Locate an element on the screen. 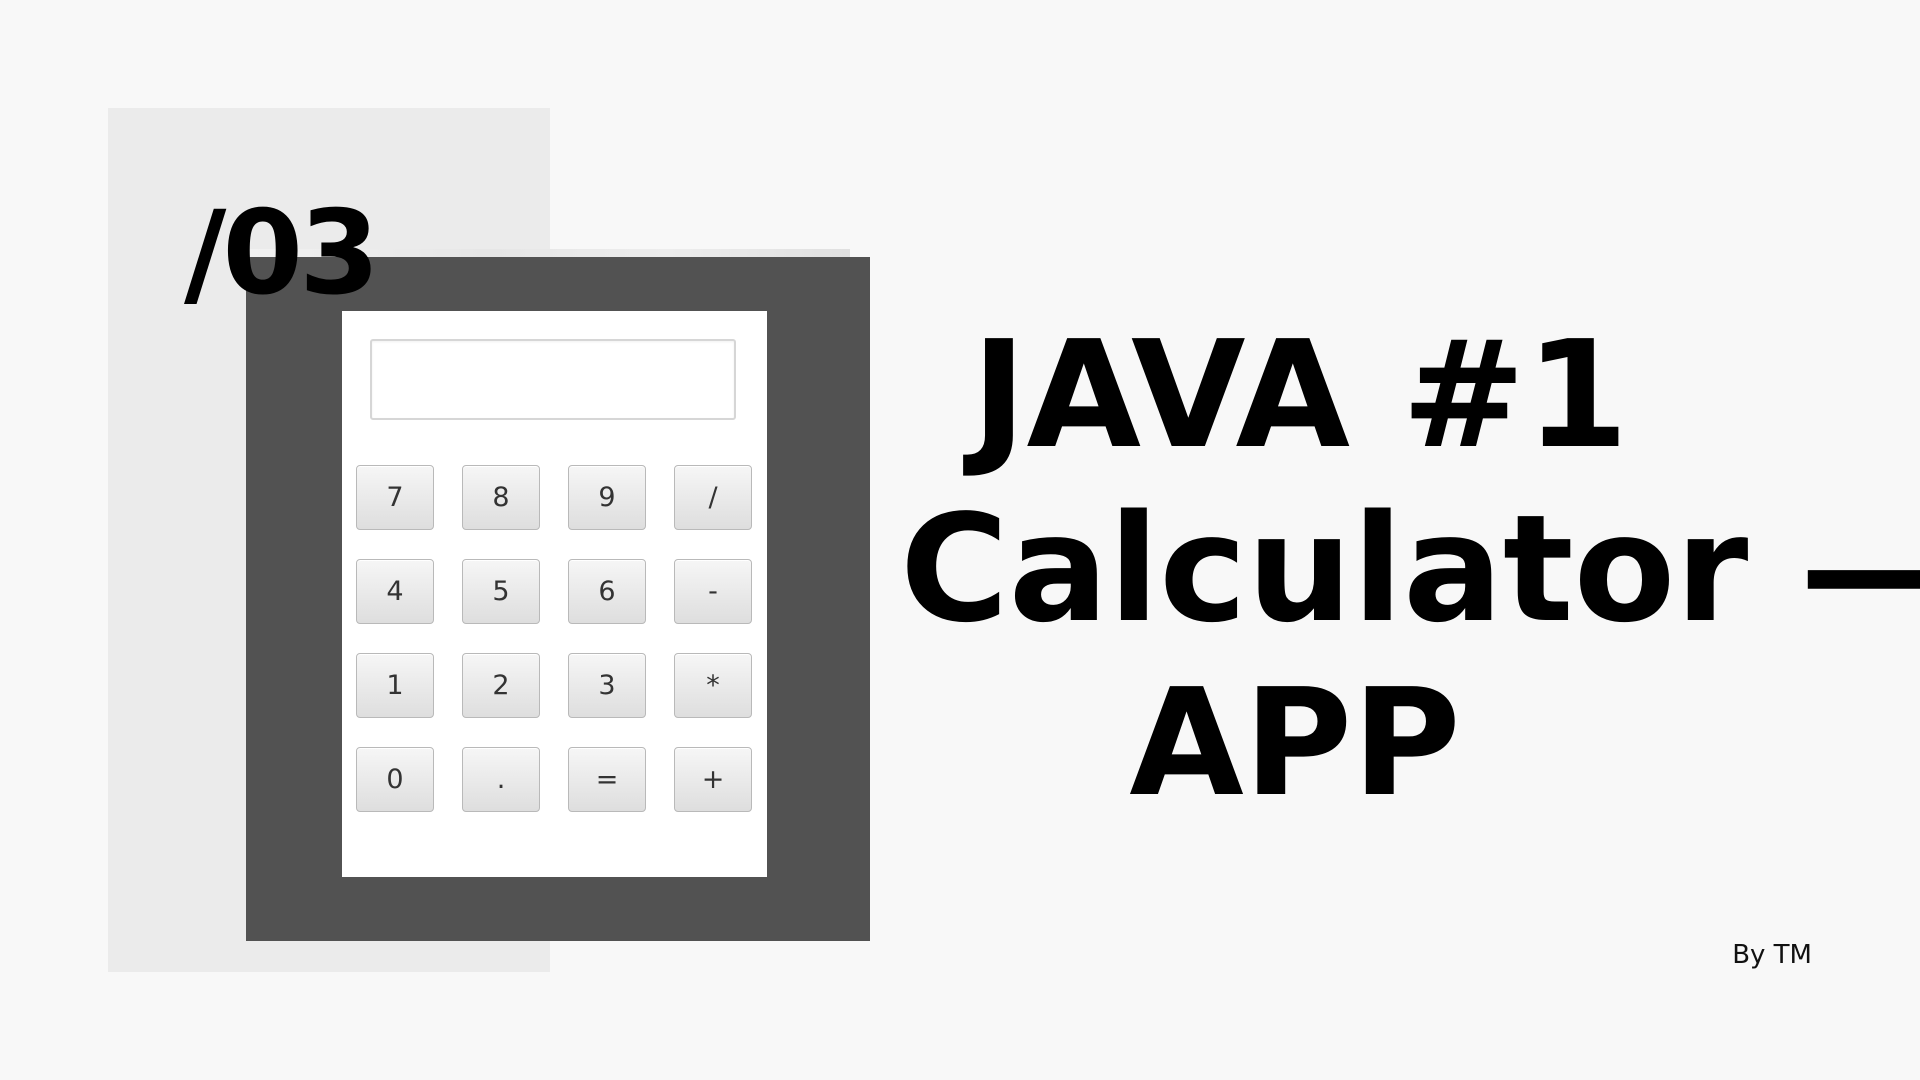 The image size is (1920, 1080). key-9: 9 is located at coordinates (607, 497).